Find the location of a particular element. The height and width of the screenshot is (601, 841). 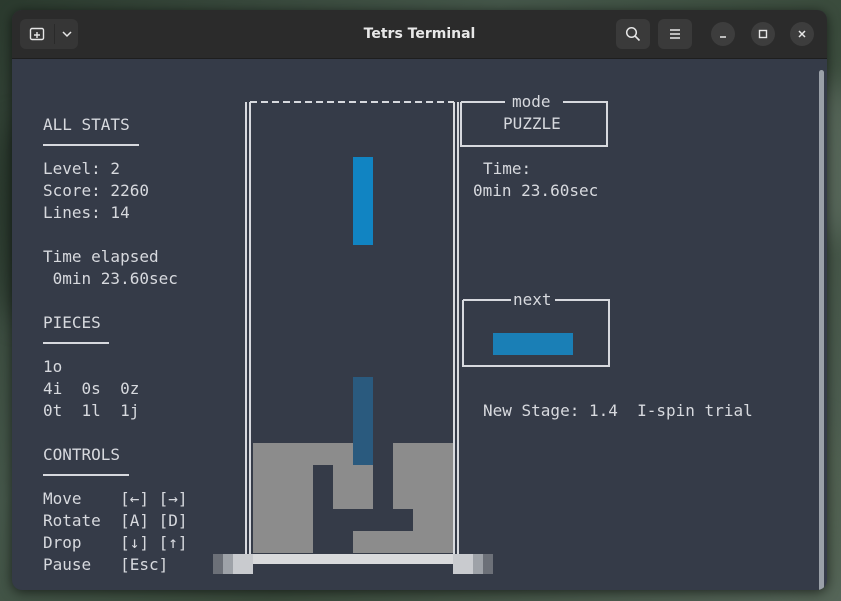

control-move: Move [←] [→] is located at coordinates (115, 498).